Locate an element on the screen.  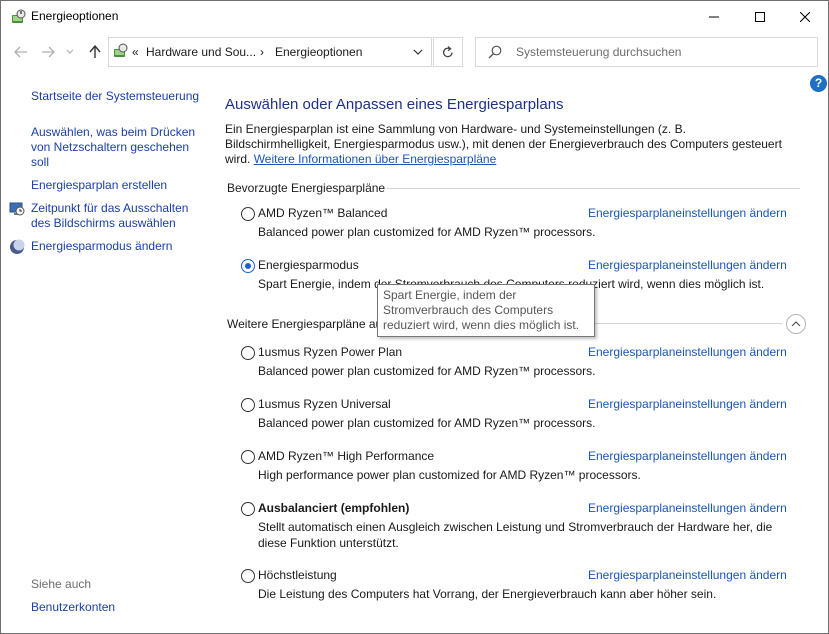
address-bar: « Hardware und Sou... › Energieoptionen is located at coordinates (270, 52).